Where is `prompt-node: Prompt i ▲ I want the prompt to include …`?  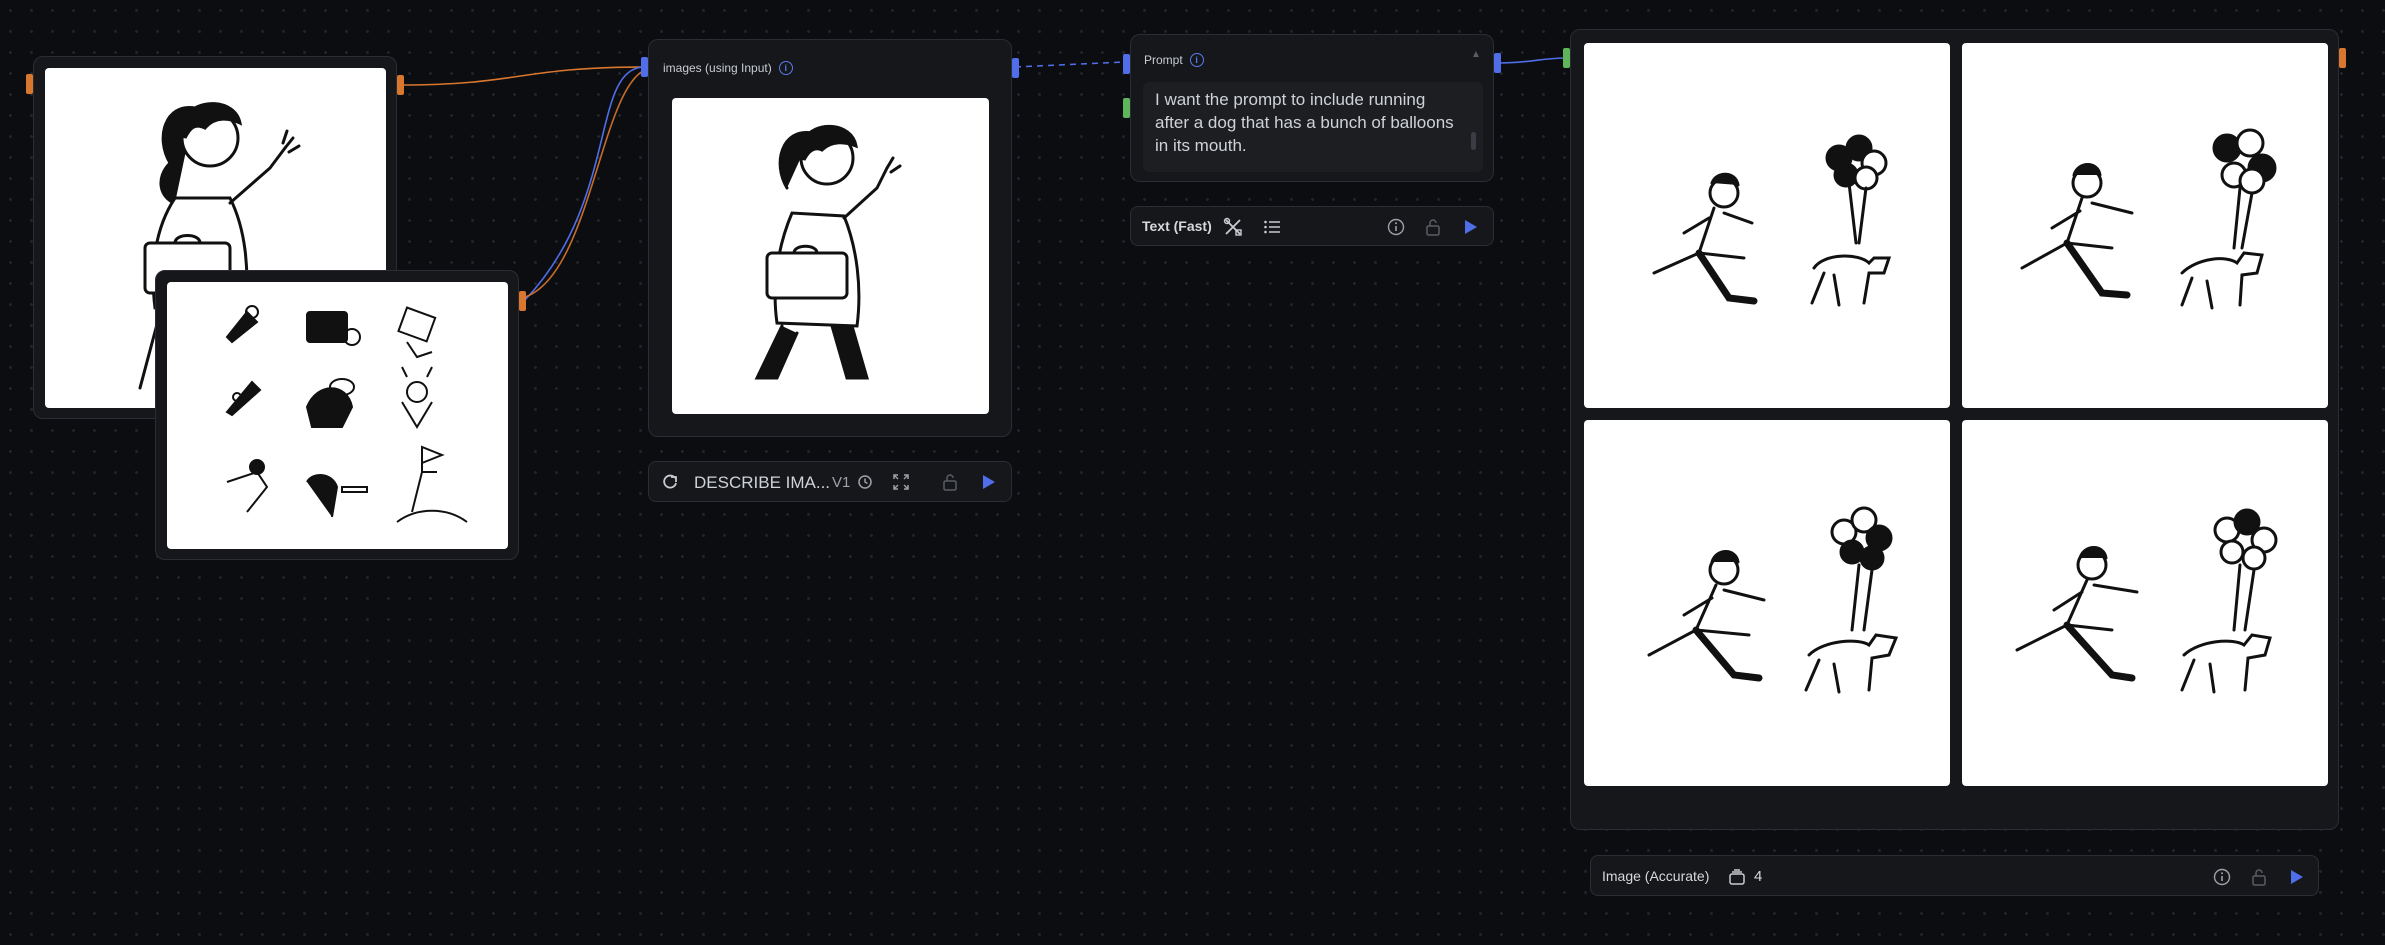
prompt-node: Prompt i ▲ I want the prompt to include … is located at coordinates (1315, 108).